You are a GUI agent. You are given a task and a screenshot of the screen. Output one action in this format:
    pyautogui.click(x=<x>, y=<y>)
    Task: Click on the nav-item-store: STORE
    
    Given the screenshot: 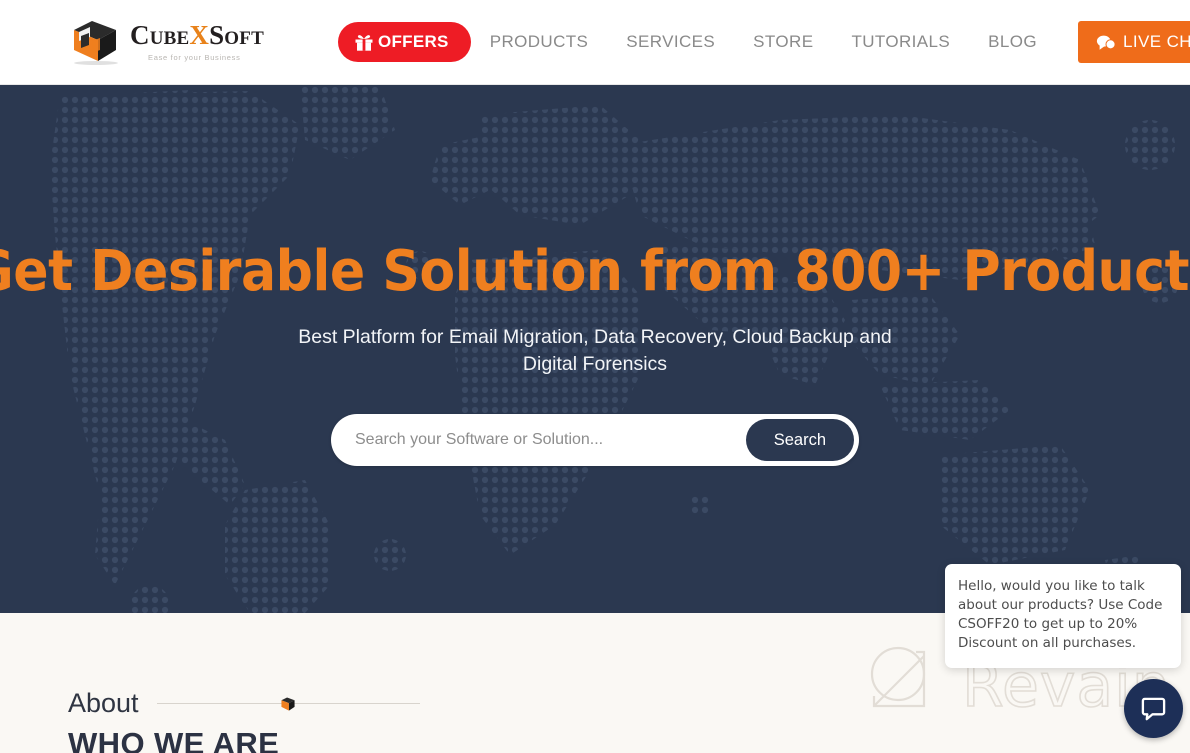 What is the action you would take?
    pyautogui.click(x=783, y=42)
    